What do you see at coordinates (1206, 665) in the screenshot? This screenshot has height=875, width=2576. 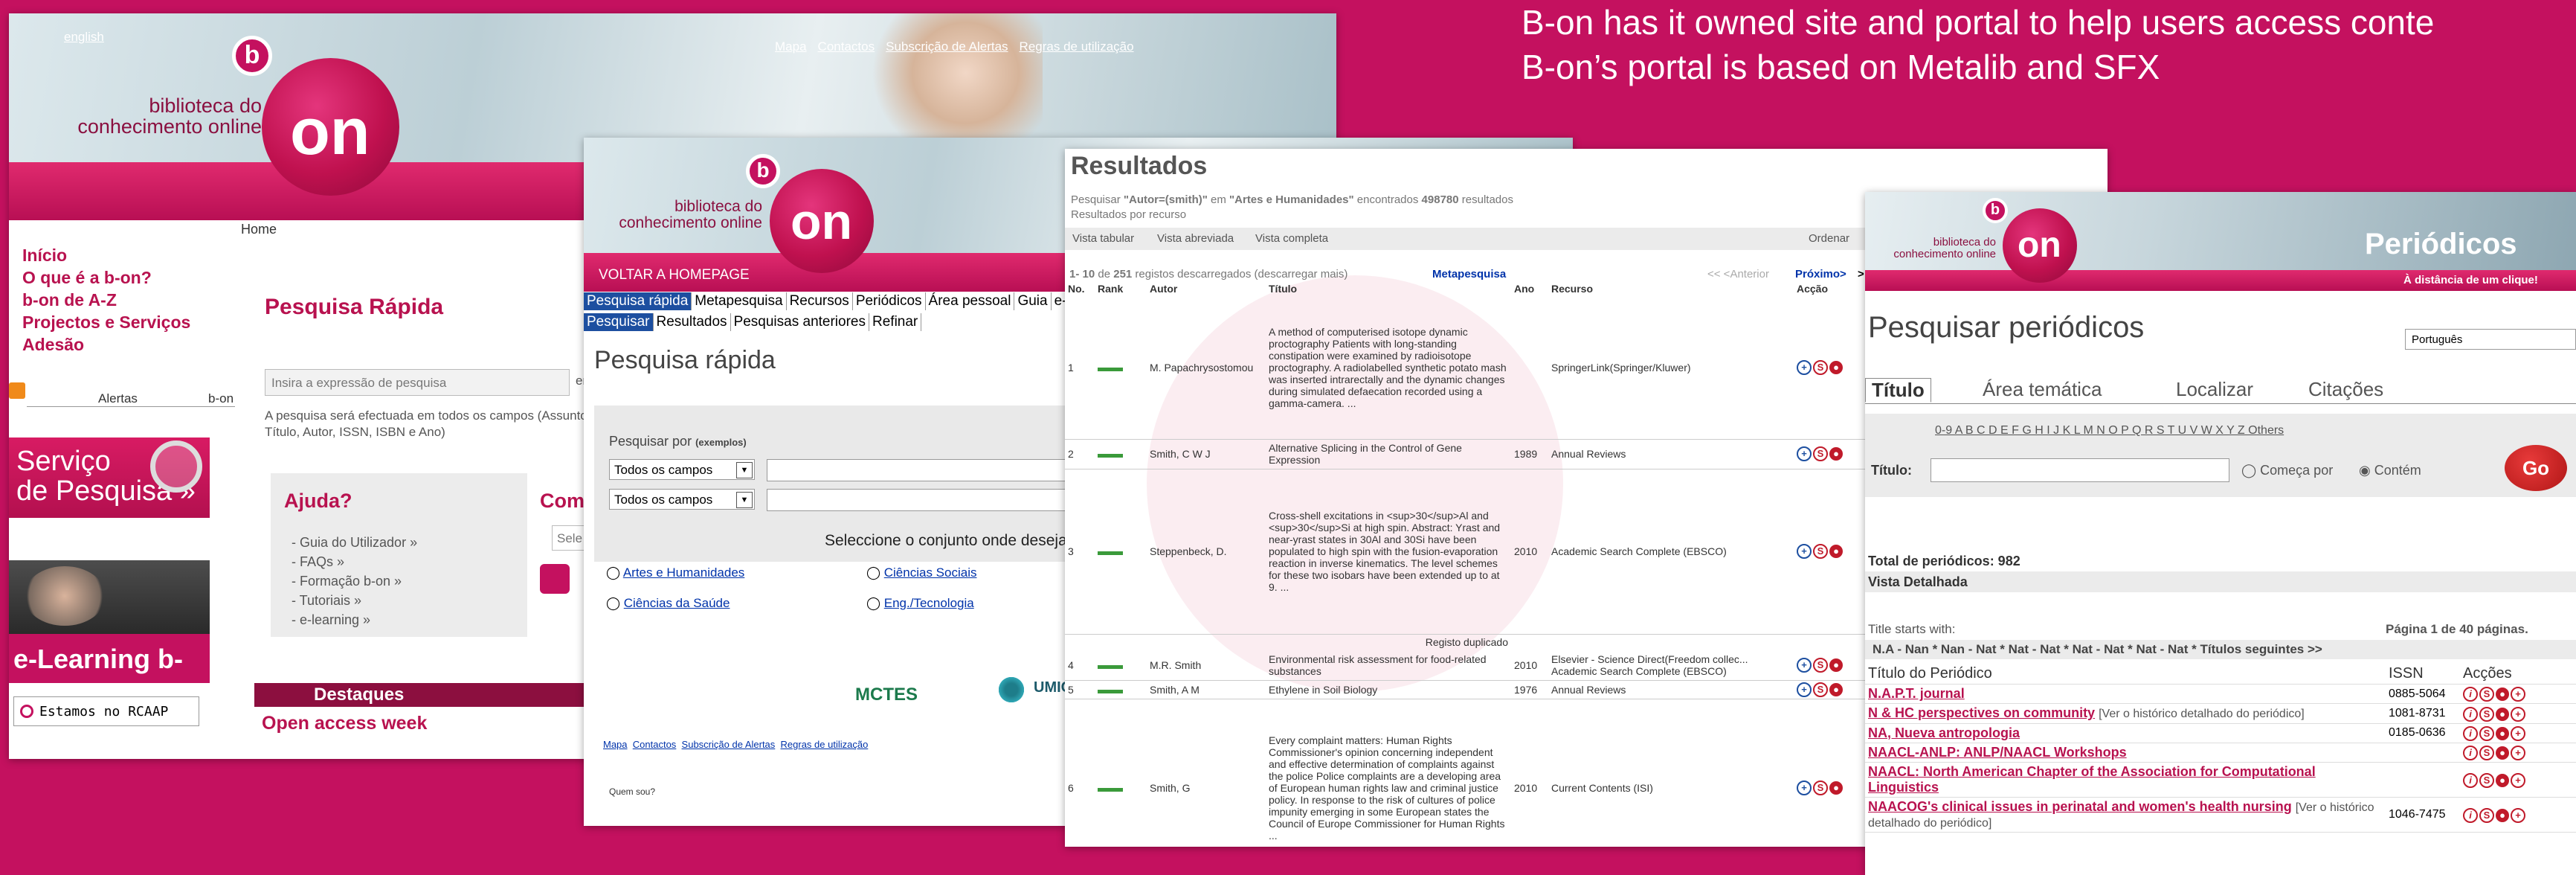 I see `row-autor: M.R. Smith` at bounding box center [1206, 665].